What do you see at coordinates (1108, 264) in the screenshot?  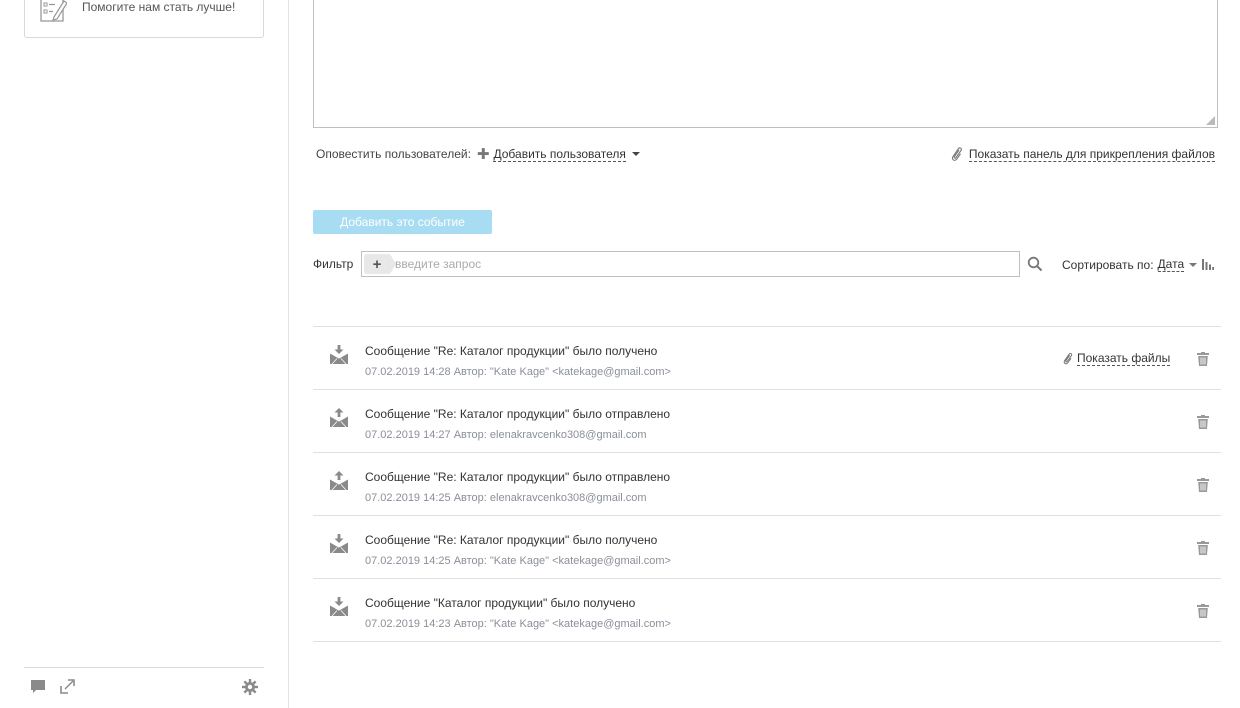 I see `sort-label: Сортировать по:` at bounding box center [1108, 264].